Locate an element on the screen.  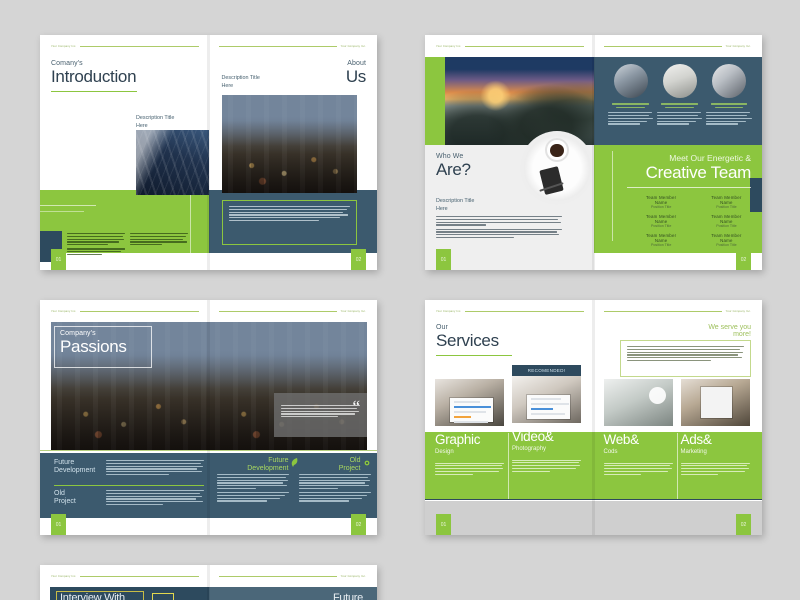
laptop-hands-photo is located at coordinates (546, 399).